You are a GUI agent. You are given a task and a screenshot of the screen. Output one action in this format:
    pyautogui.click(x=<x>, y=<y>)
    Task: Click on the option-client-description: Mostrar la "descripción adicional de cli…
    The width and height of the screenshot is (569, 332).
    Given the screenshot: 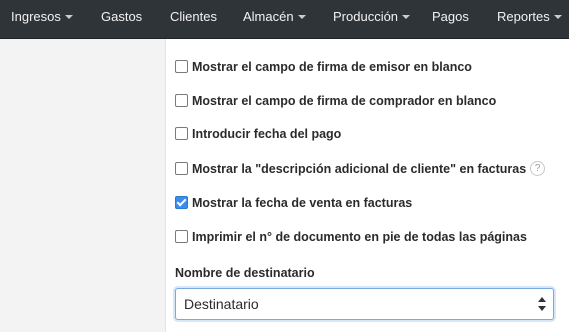 What is the action you would take?
    pyautogui.click(x=360, y=169)
    